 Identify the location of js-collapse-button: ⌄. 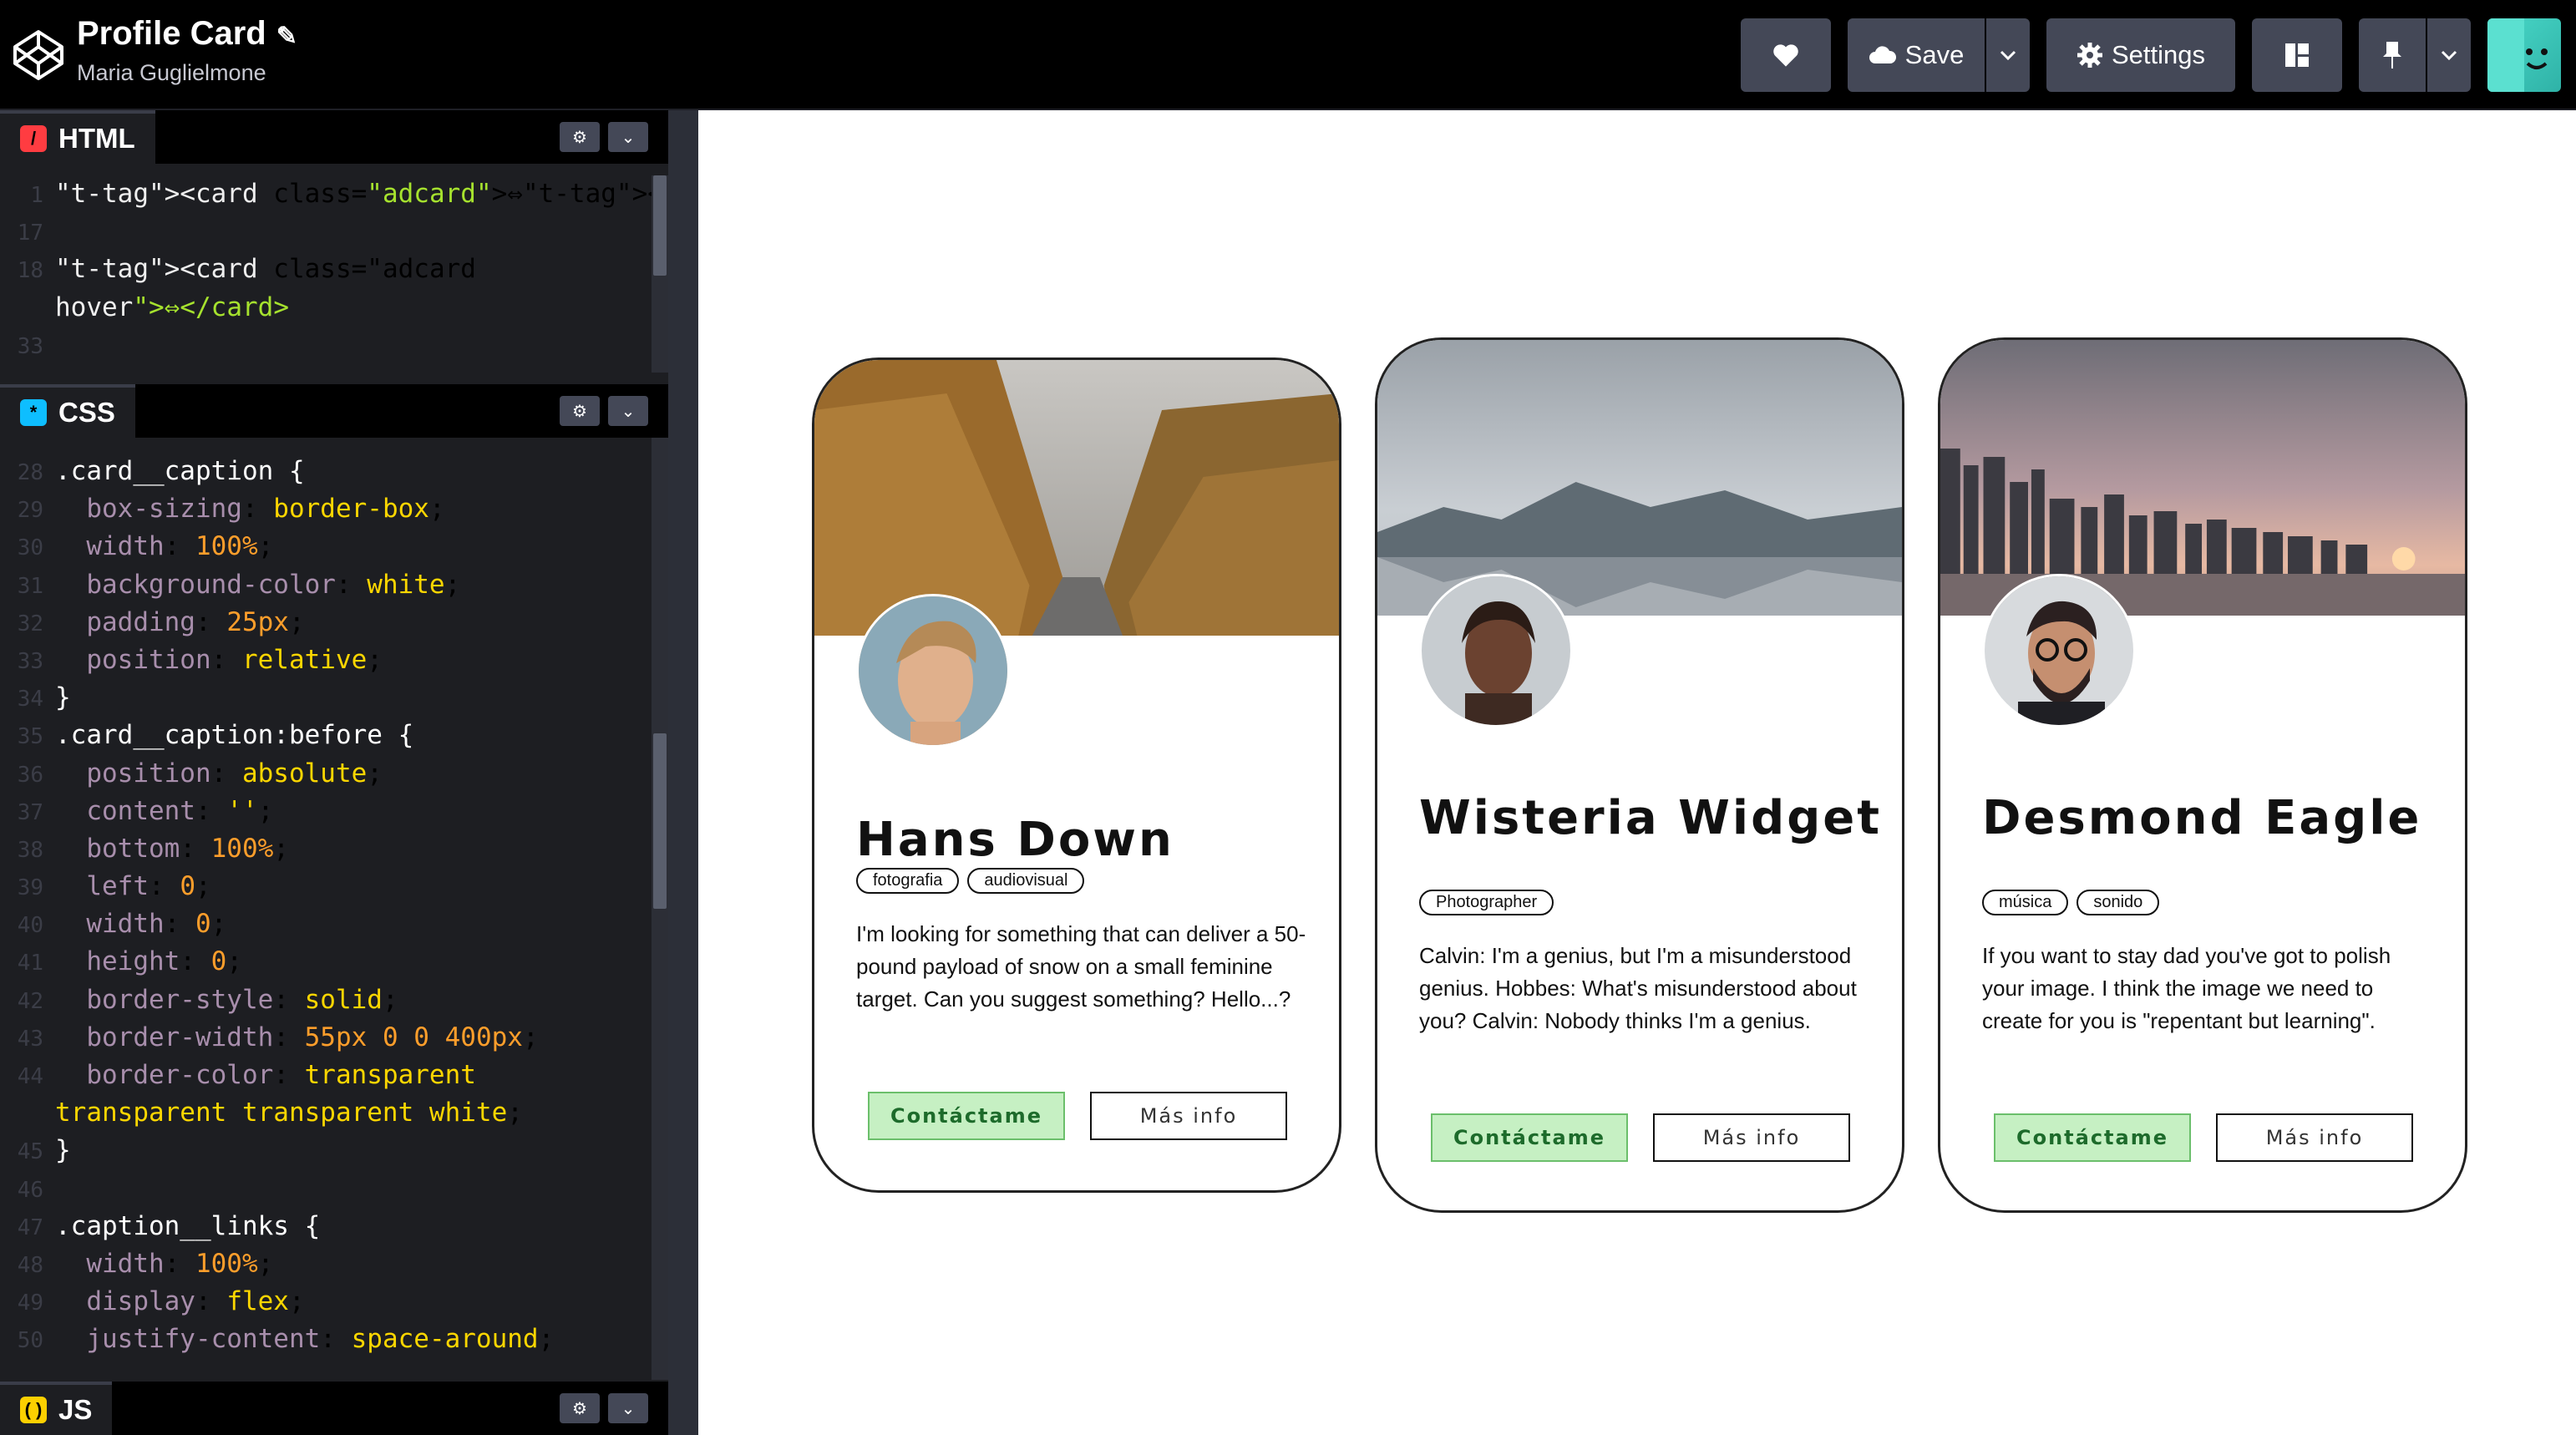
(628, 1408).